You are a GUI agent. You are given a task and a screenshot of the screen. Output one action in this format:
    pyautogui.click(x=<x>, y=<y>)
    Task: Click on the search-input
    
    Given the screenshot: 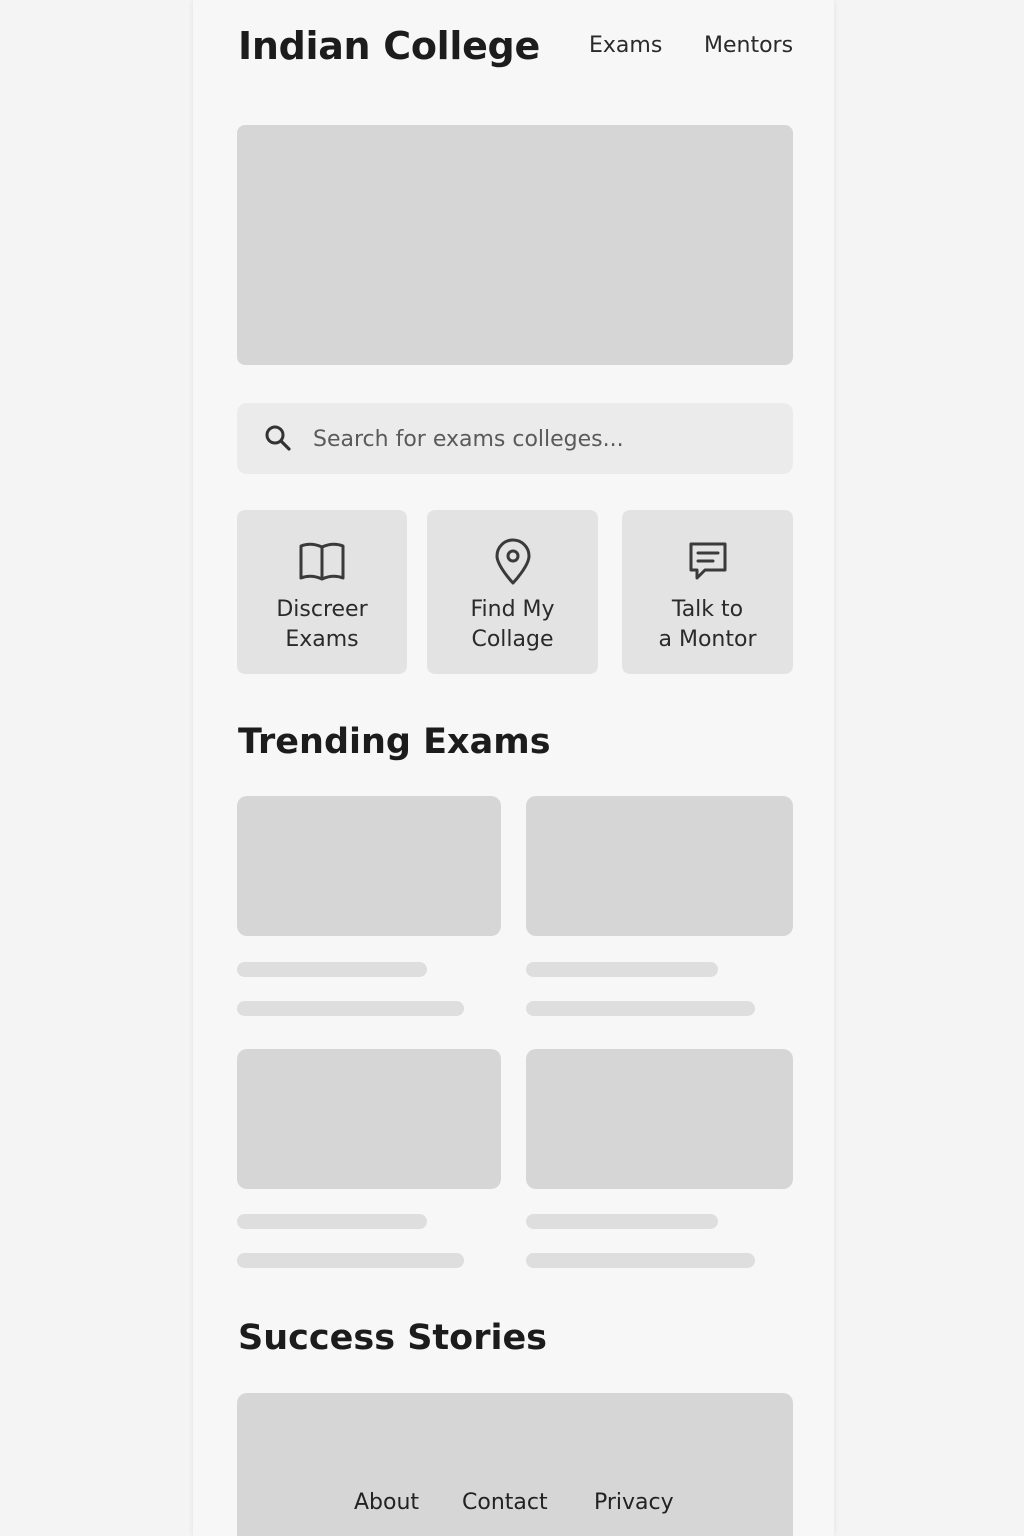 What is the action you would take?
    pyautogui.click(x=538, y=439)
    